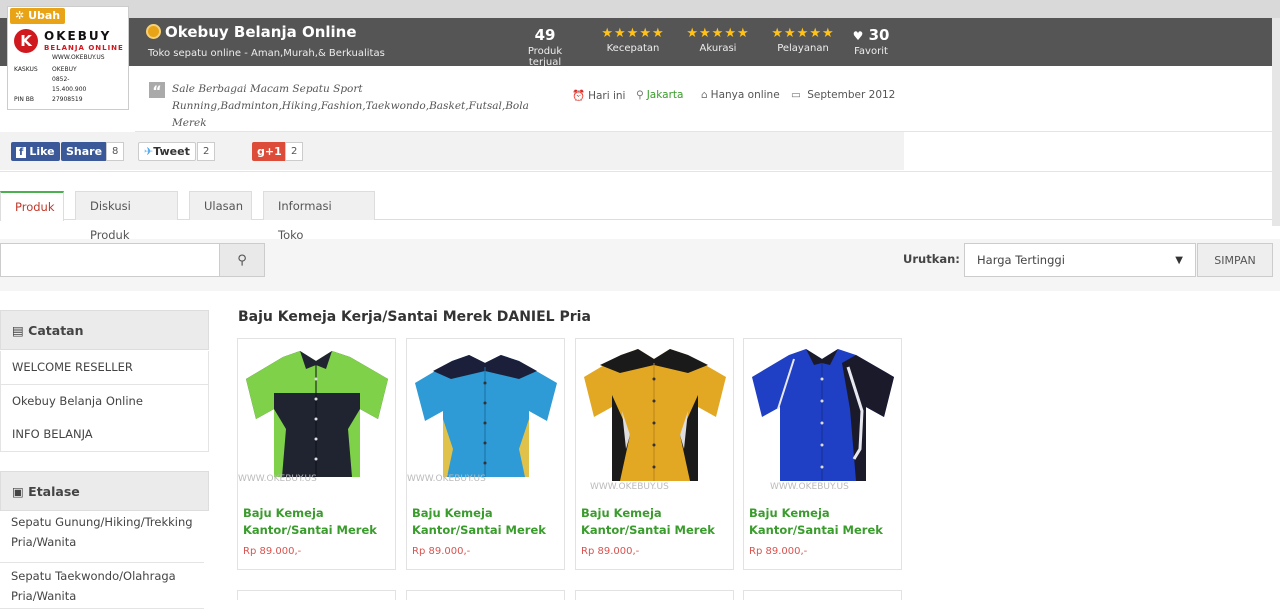 This screenshot has height=609, width=1280. What do you see at coordinates (78, 57) in the screenshot?
I see `logo-website: WWW.OKEBUY.US` at bounding box center [78, 57].